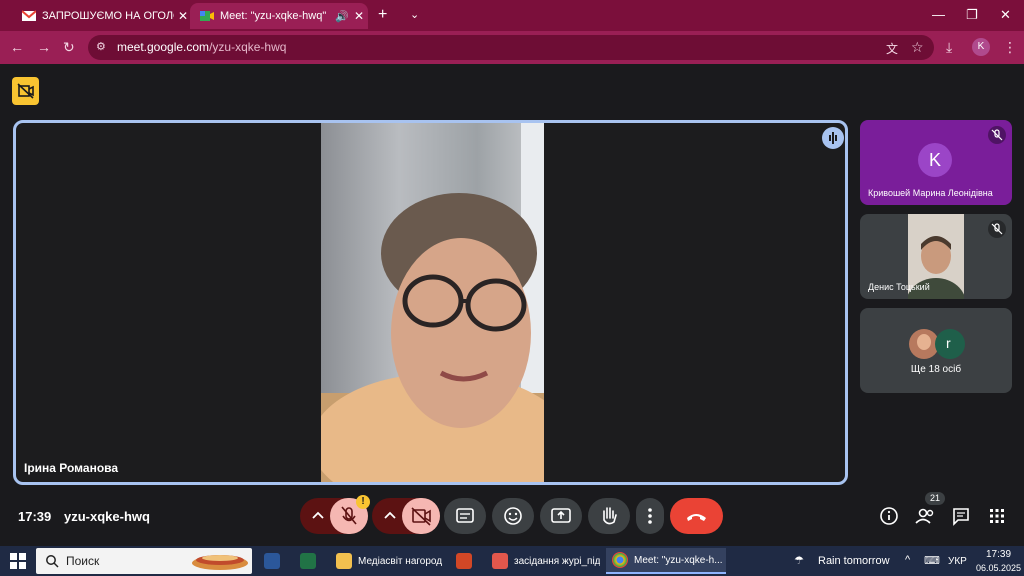 The height and width of the screenshot is (576, 1024). What do you see at coordinates (799, 560) in the screenshot?
I see `weather-icon: ☂` at bounding box center [799, 560].